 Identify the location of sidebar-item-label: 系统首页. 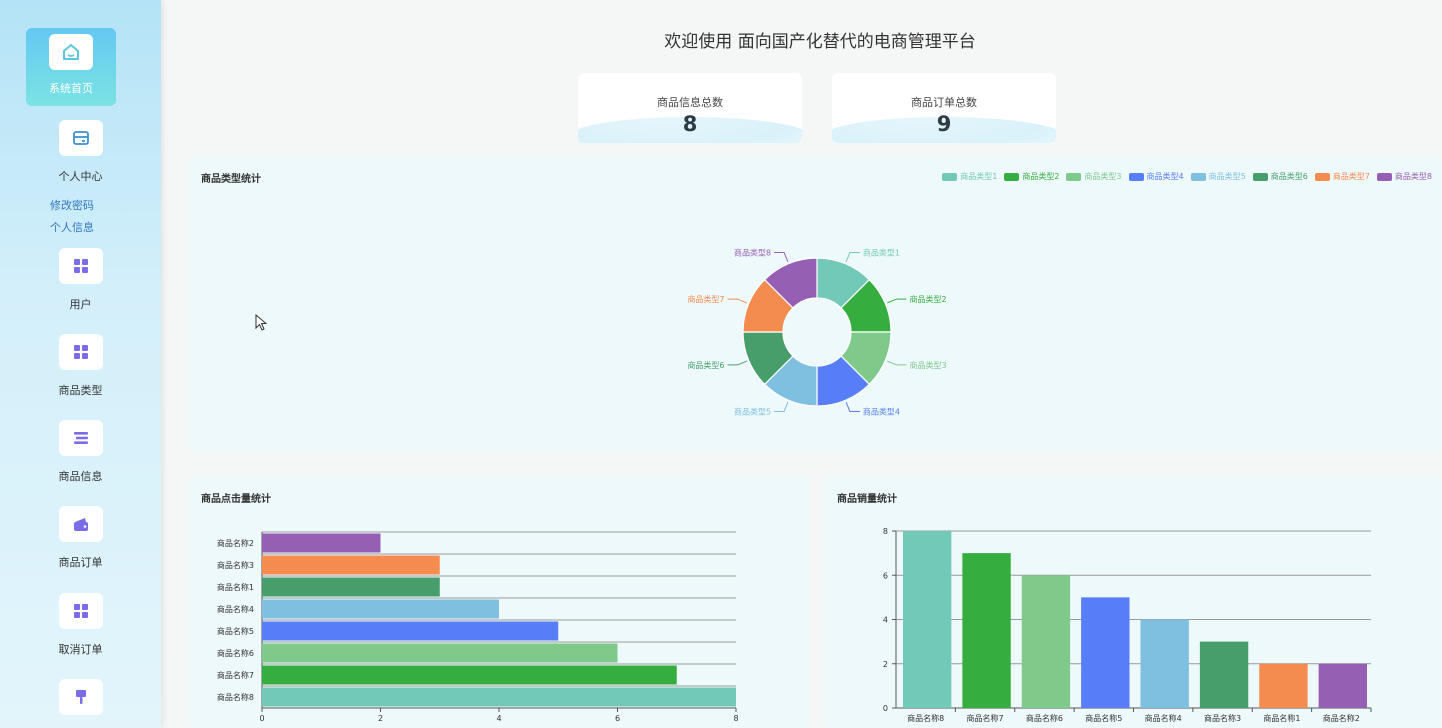
(71, 88).